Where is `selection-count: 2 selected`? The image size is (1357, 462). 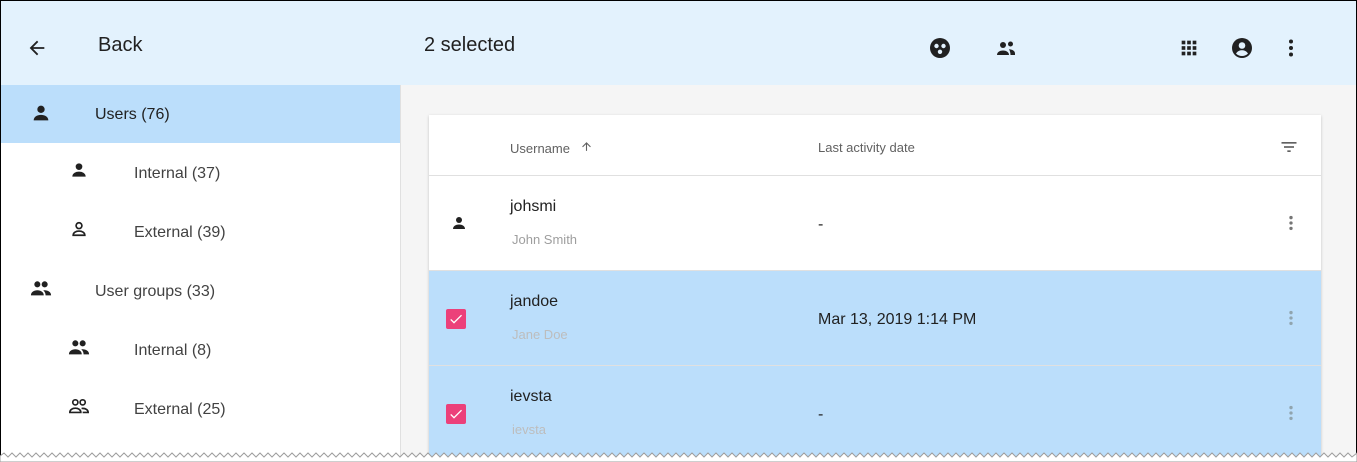 selection-count: 2 selected is located at coordinates (470, 45).